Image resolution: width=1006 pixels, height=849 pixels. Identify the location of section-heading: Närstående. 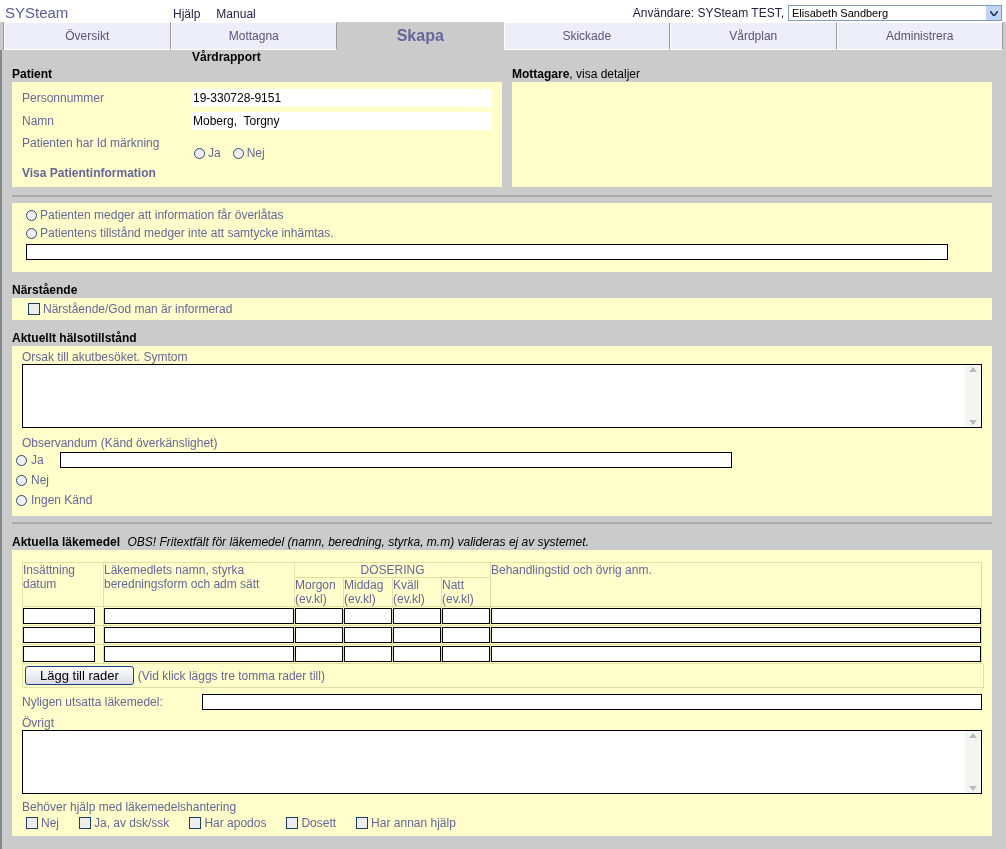
(45, 290).